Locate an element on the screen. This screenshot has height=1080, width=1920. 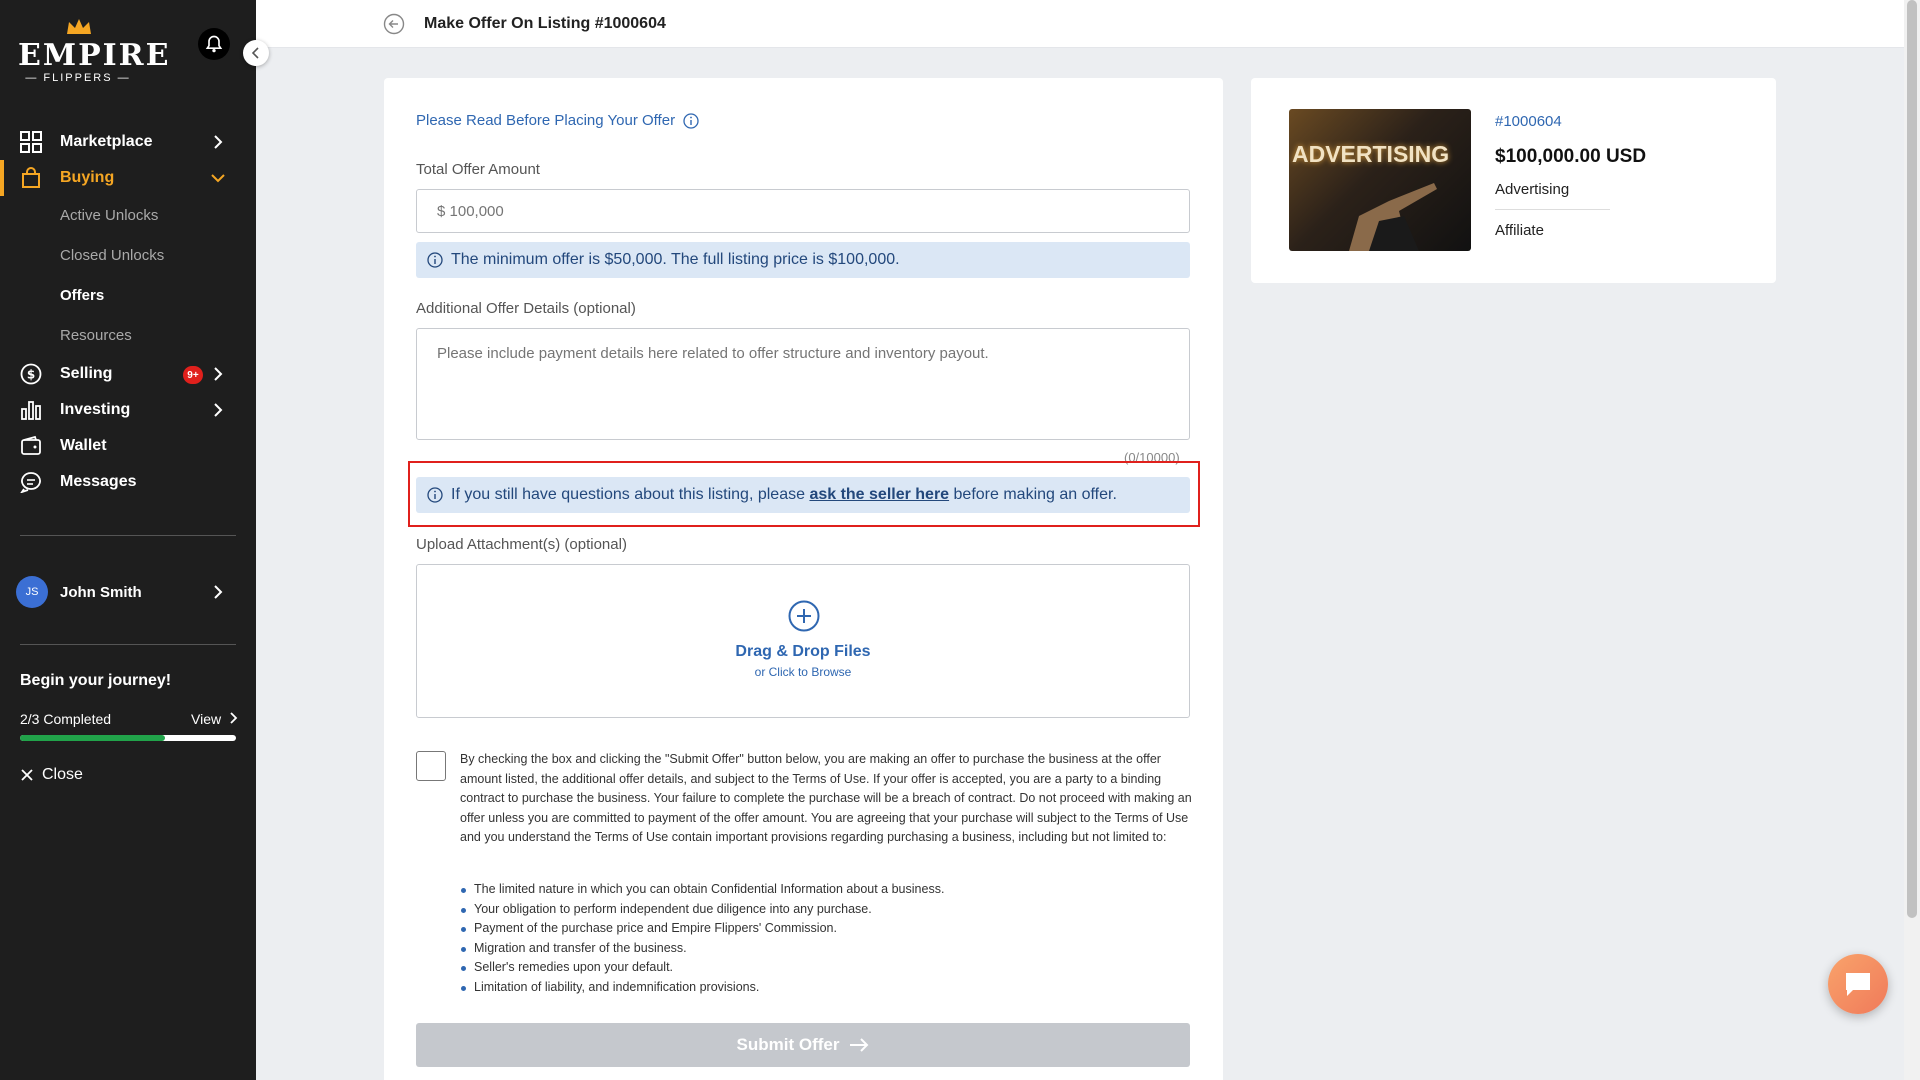
journey-view-link: View is located at coordinates (214, 719).